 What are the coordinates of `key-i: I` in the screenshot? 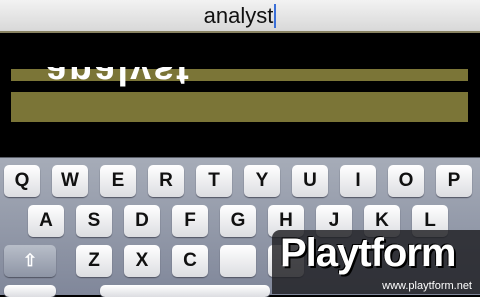 It's located at (358, 181).